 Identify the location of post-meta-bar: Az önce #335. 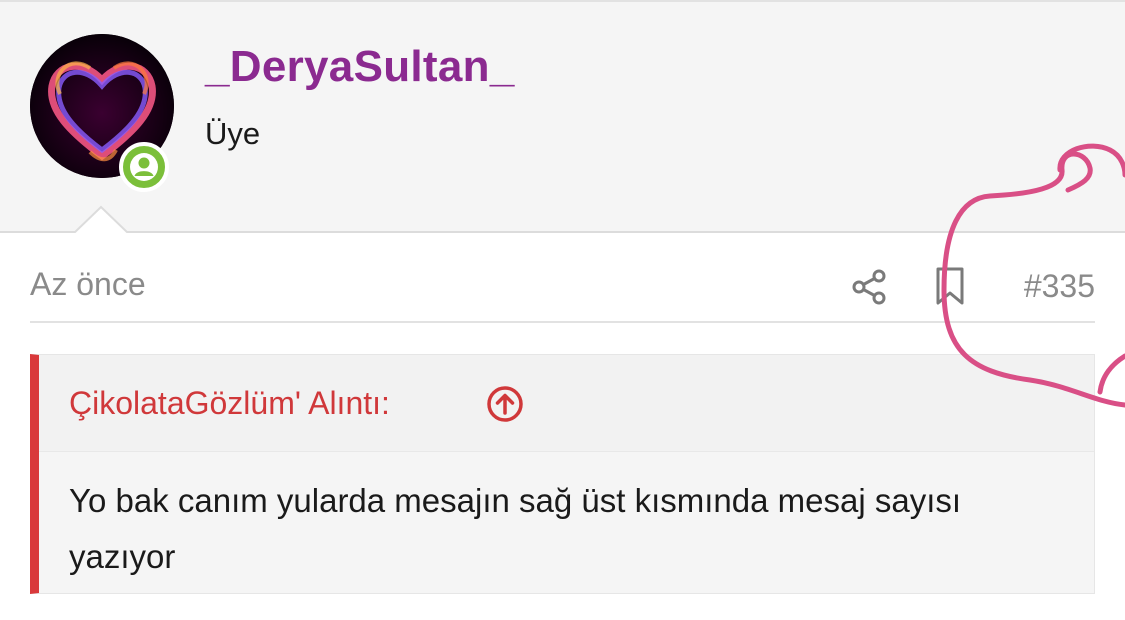
(562, 286).